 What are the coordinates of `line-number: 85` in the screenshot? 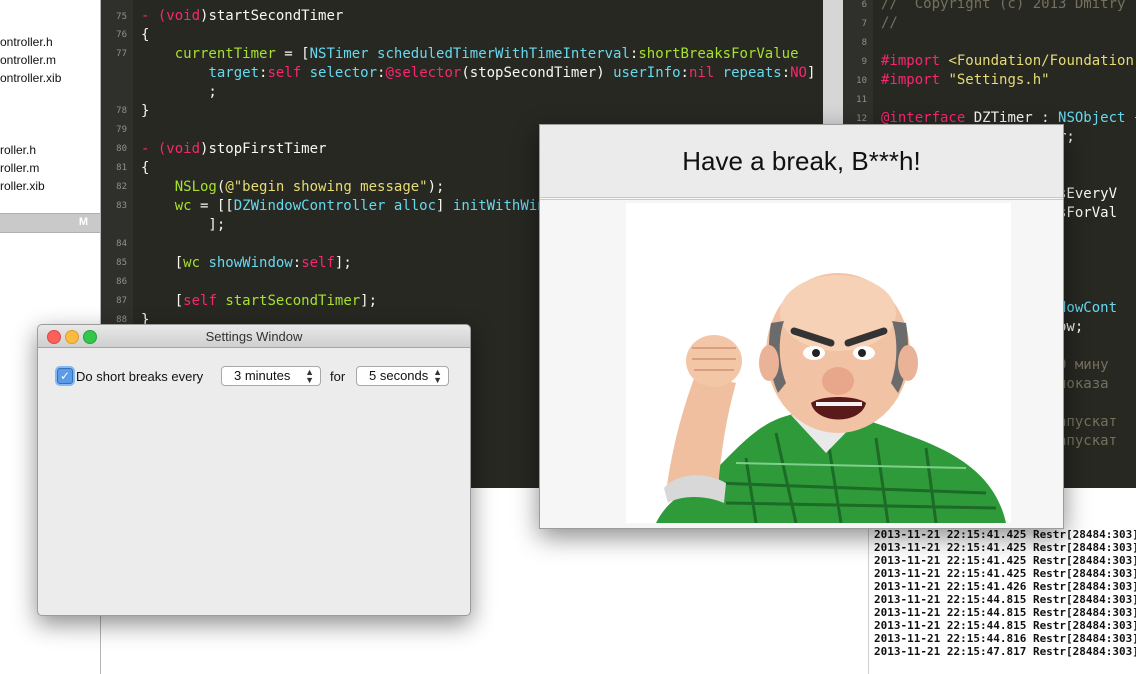 It's located at (121, 263).